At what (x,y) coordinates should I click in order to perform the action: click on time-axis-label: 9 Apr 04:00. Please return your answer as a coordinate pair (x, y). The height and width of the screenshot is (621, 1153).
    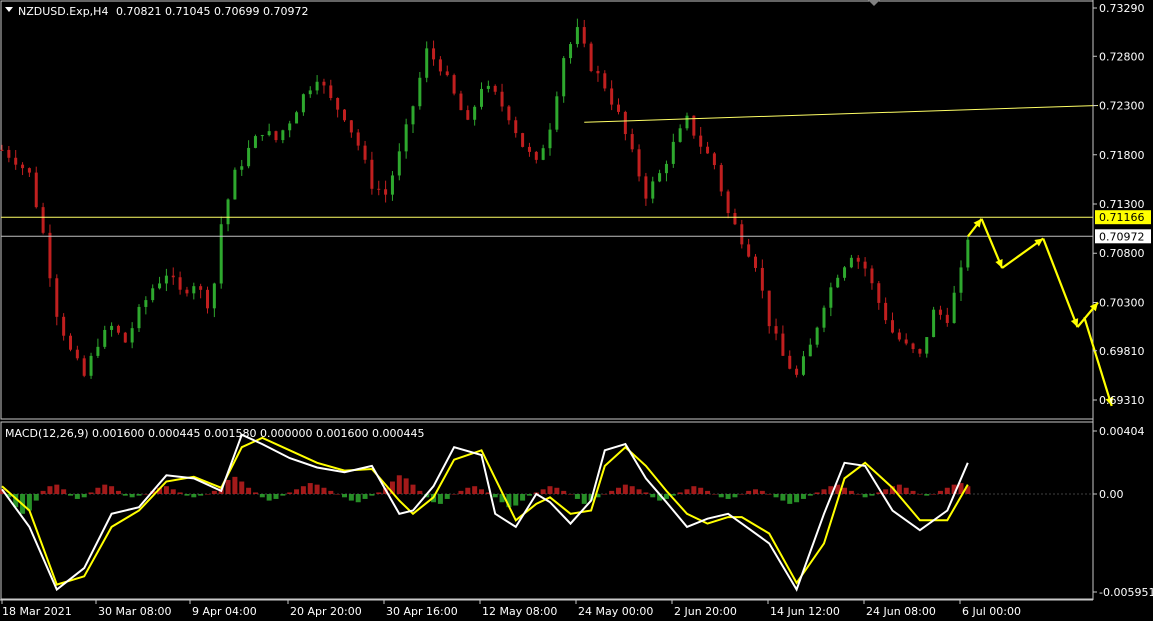
    Looking at the image, I should click on (224, 611).